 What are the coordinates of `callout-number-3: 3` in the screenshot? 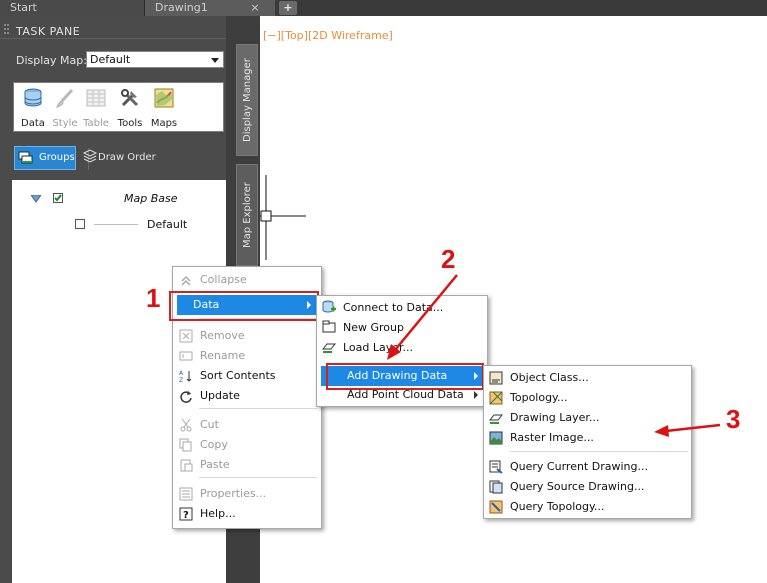 It's located at (733, 419).